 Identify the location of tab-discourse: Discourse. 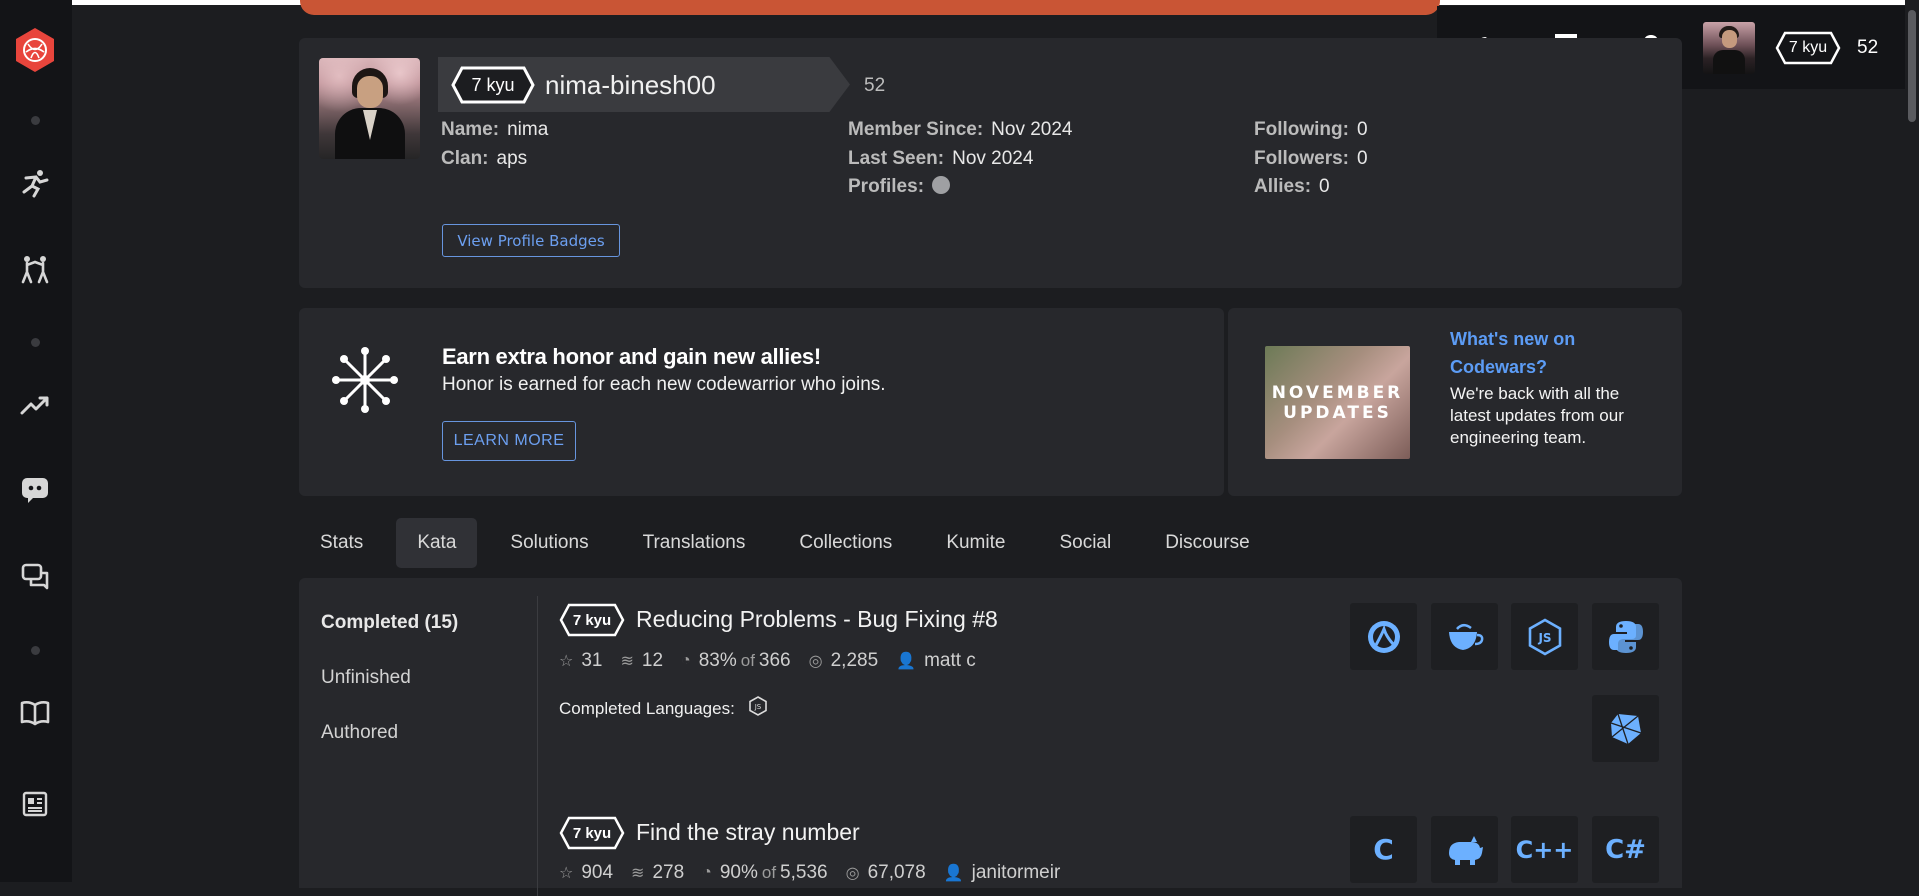
(1207, 543).